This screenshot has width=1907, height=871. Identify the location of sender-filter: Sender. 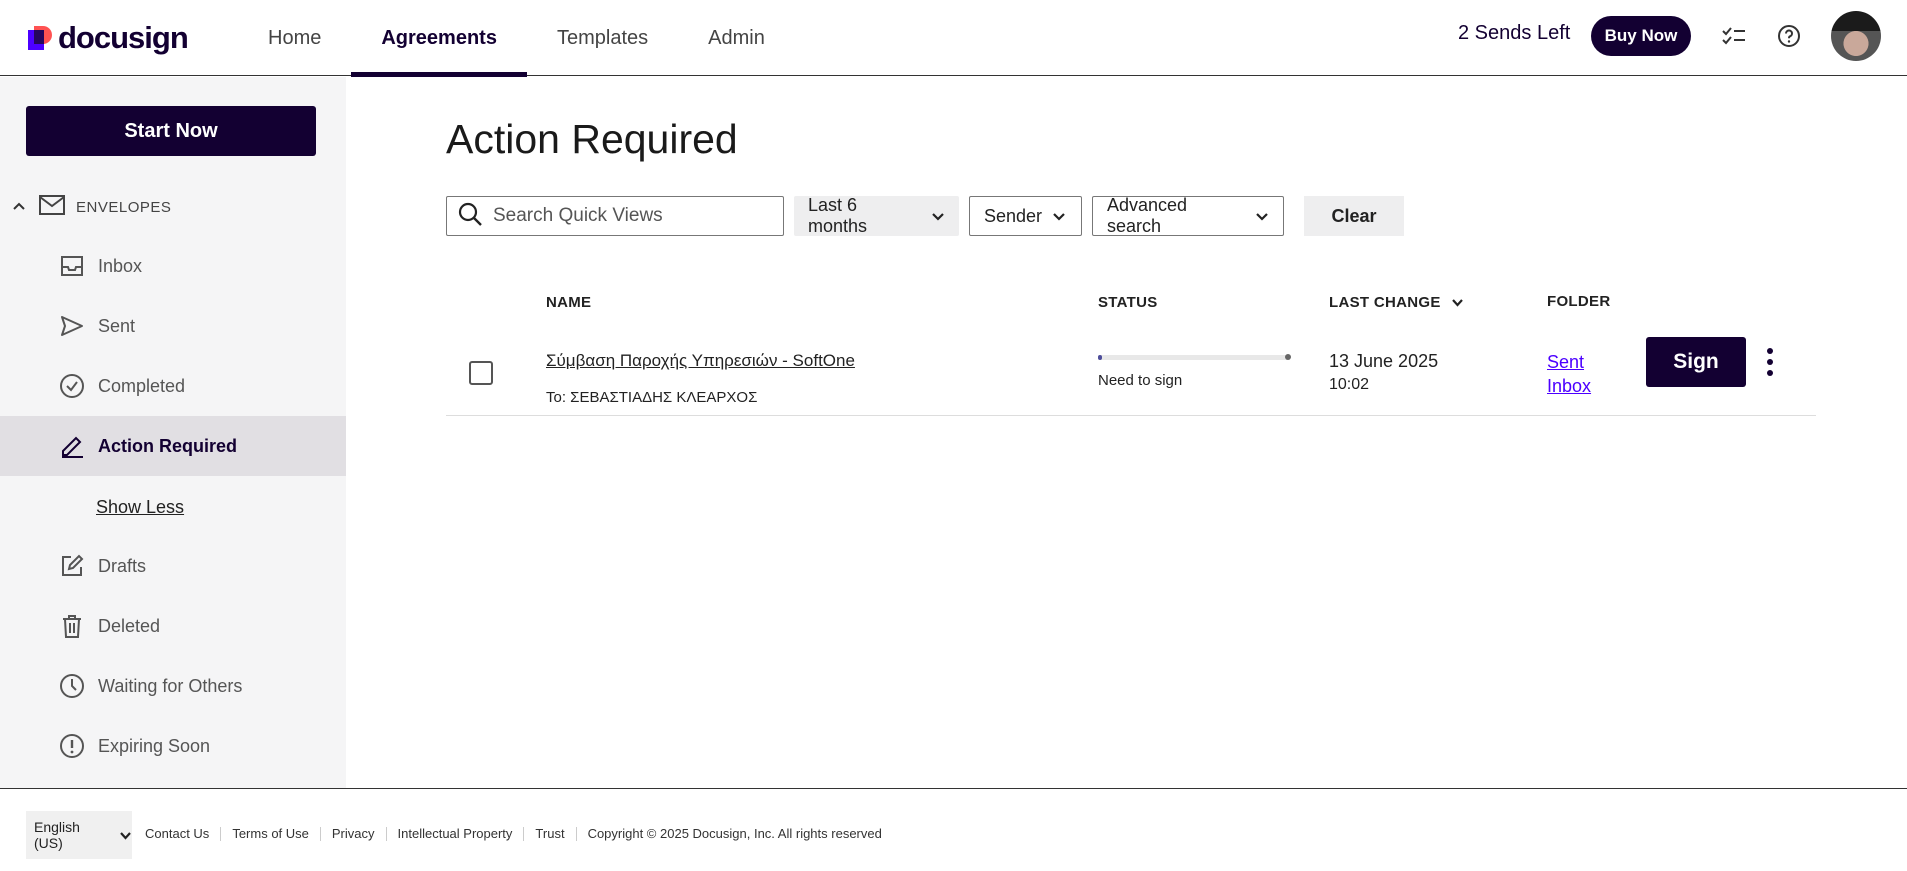
(1025, 216).